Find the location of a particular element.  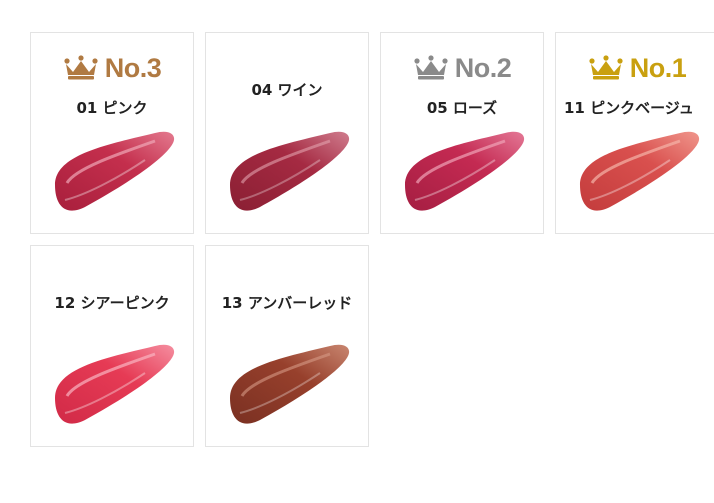

product-name: 01 ピンク is located at coordinates (112, 108).